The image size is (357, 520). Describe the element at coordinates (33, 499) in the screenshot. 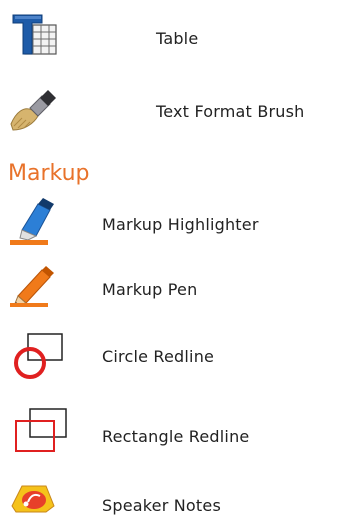

I see `speaker-notes-icon` at that location.